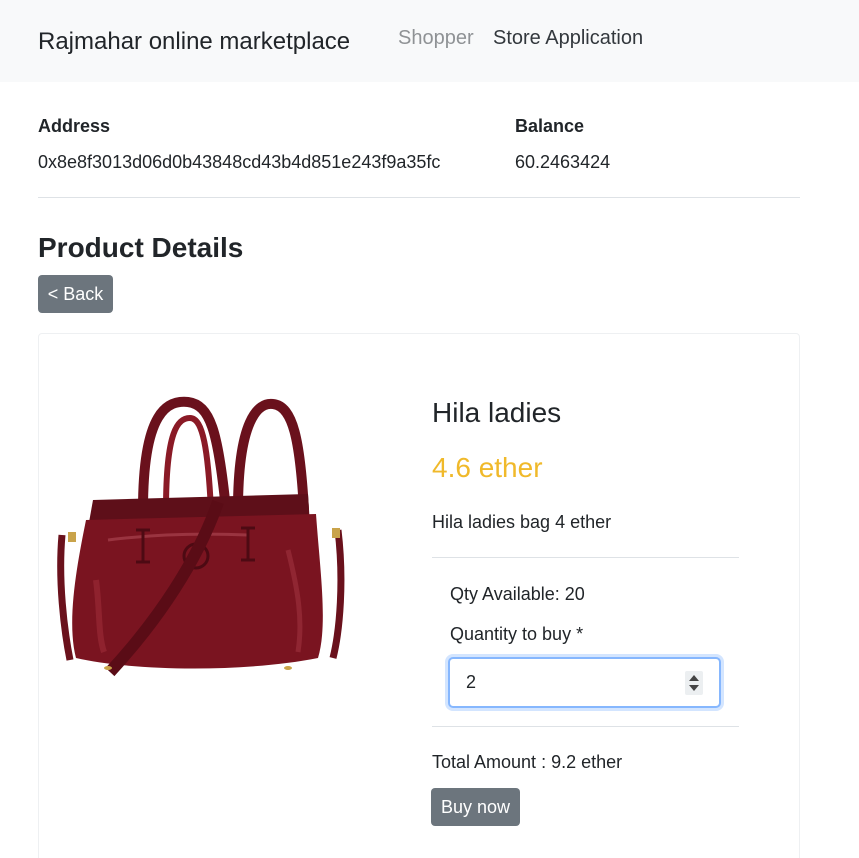 The width and height of the screenshot is (859, 858). I want to click on brand-title: Rajmahar online marketplace, so click(194, 42).